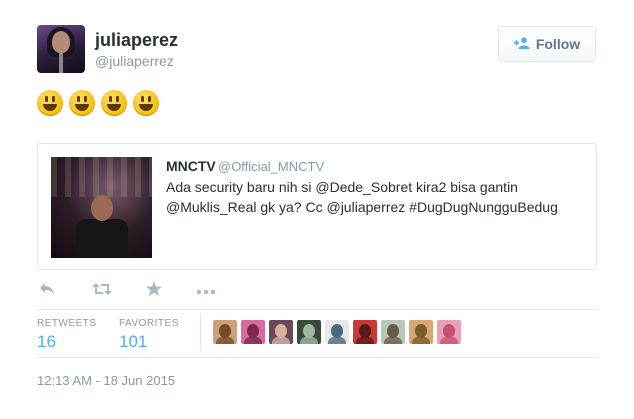 This screenshot has height=419, width=634. Describe the element at coordinates (271, 166) in the screenshot. I see `quoted-author-handle: @Official_MNCTV` at that location.